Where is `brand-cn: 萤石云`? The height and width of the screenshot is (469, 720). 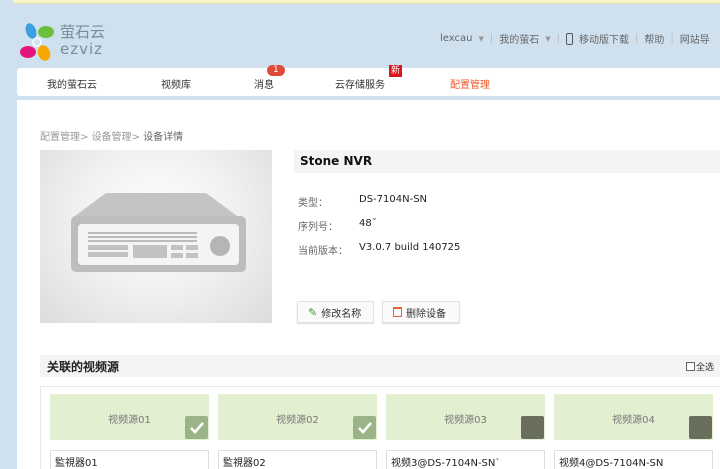
brand-cn: 萤石云 is located at coordinates (83, 32).